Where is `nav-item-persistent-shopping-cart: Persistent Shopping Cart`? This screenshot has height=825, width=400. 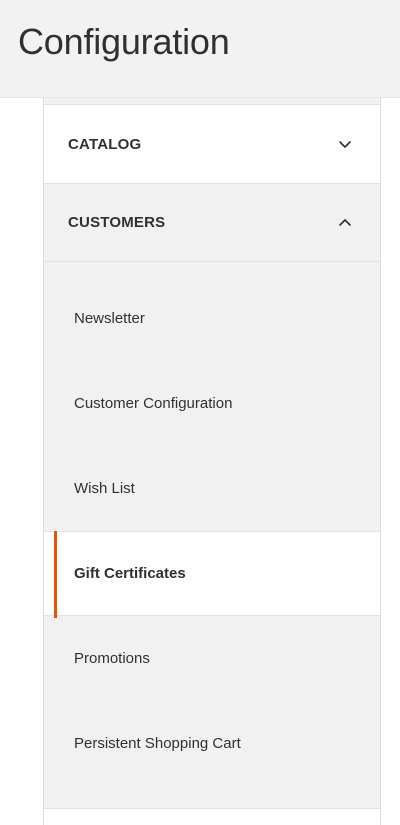 nav-item-persistent-shopping-cart: Persistent Shopping Cart is located at coordinates (212, 743).